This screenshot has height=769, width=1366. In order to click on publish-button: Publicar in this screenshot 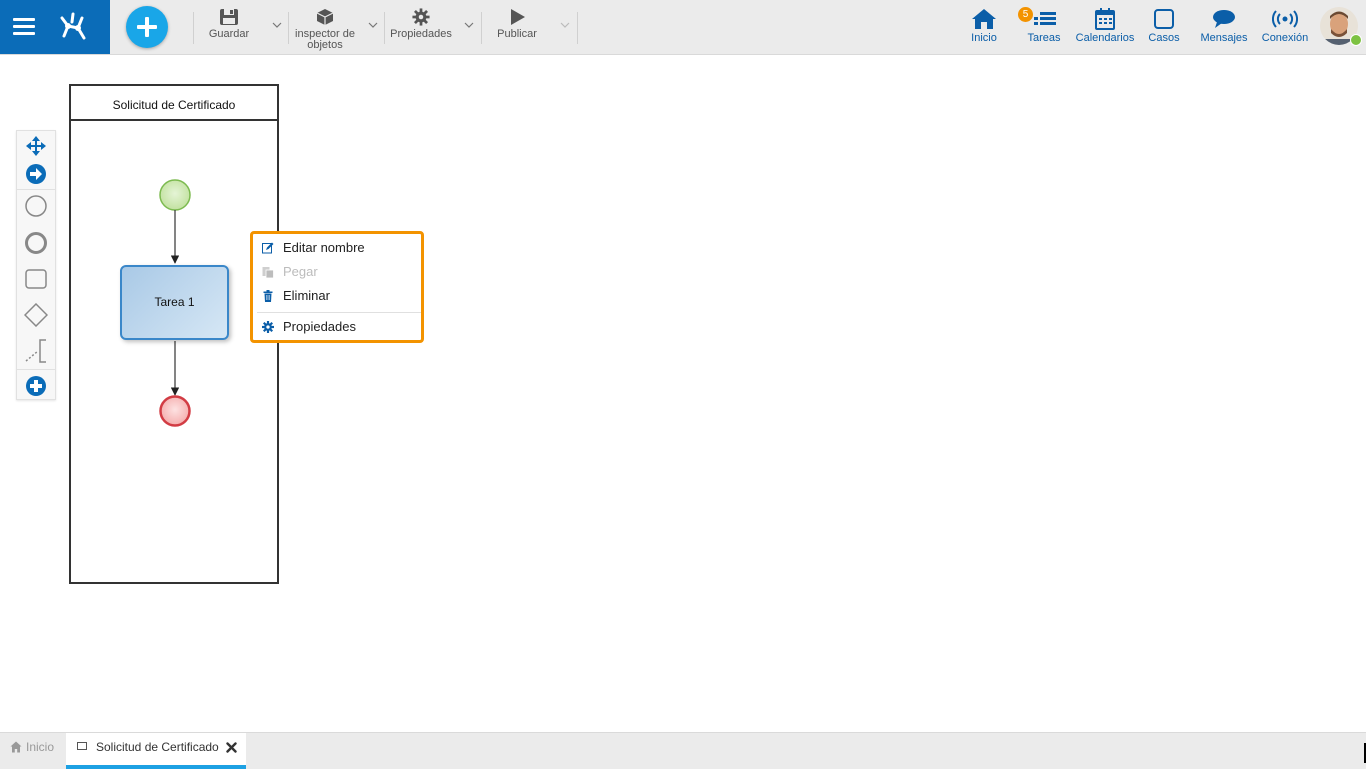, I will do `click(517, 30)`.